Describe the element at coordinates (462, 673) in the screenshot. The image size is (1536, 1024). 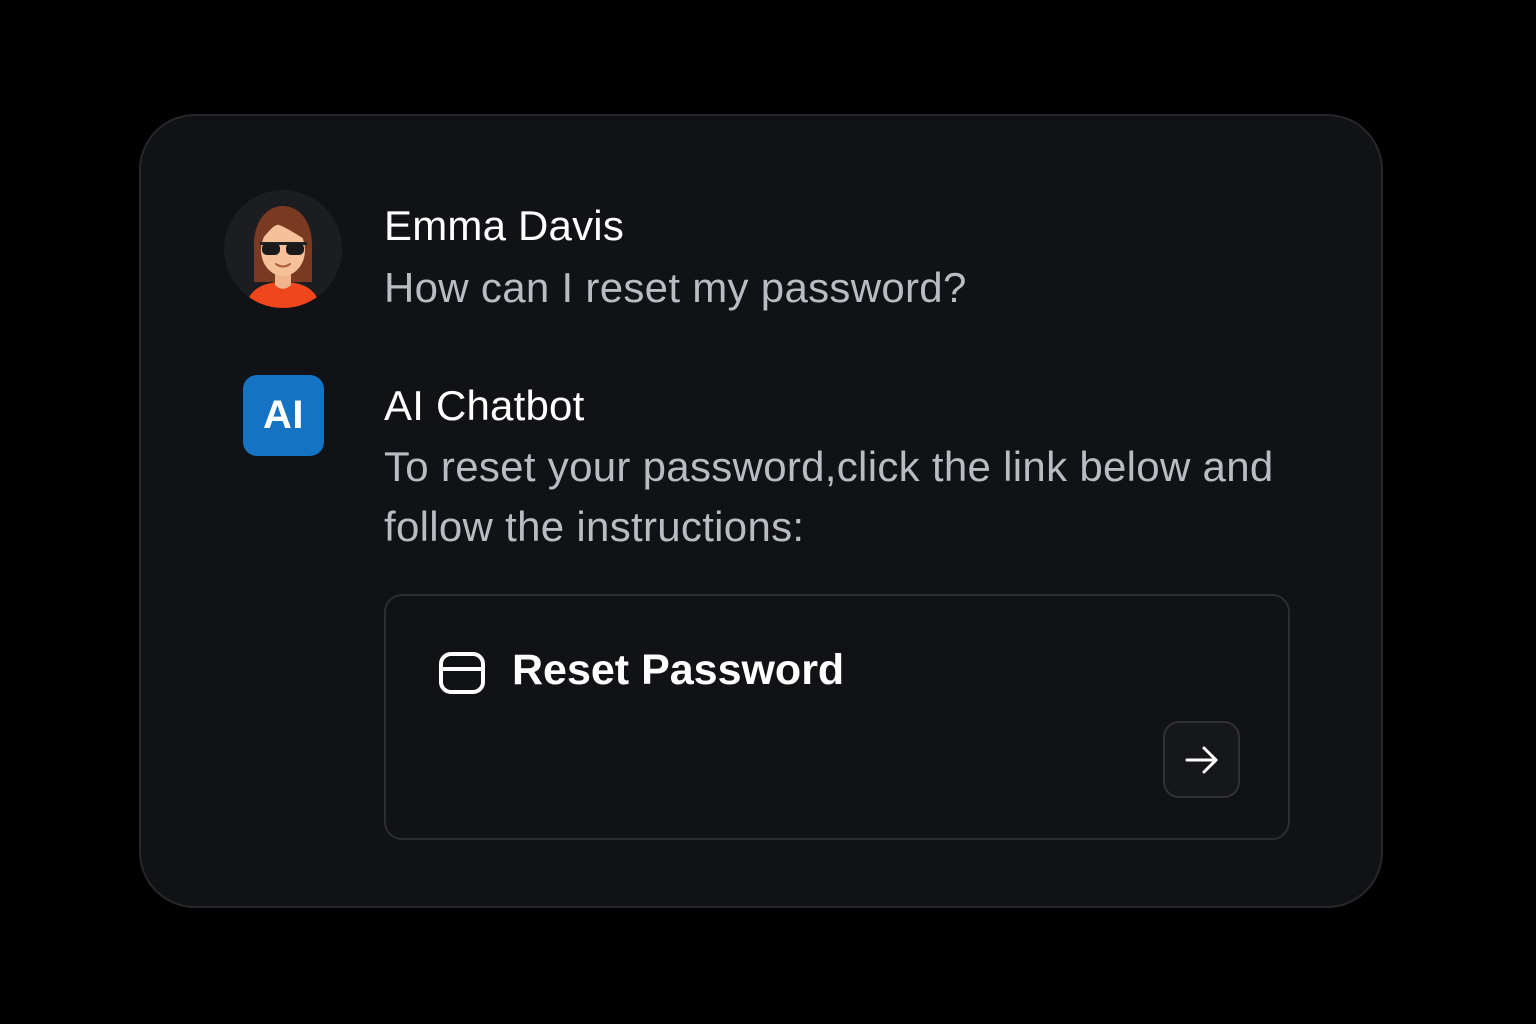
I see `card-icon` at that location.